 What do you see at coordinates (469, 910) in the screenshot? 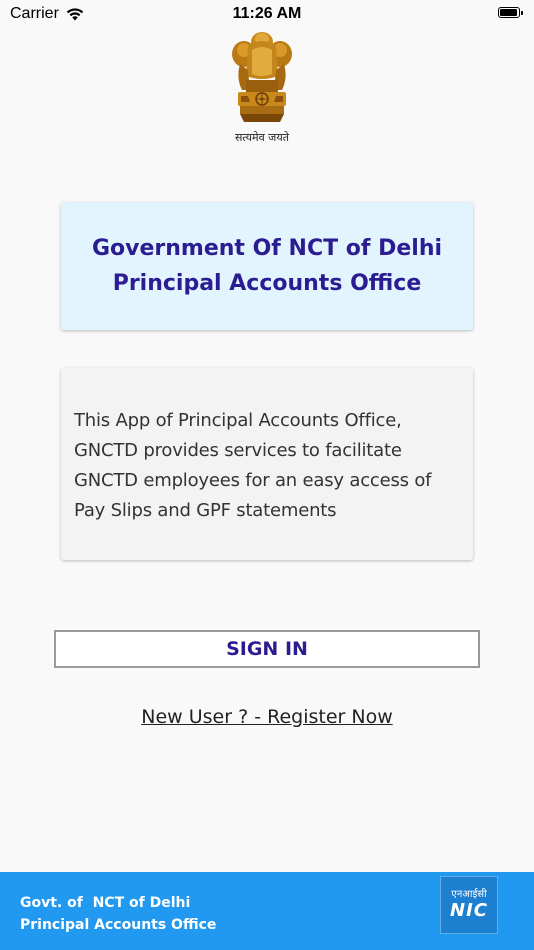
I see `nic-logo-english: NIC` at bounding box center [469, 910].